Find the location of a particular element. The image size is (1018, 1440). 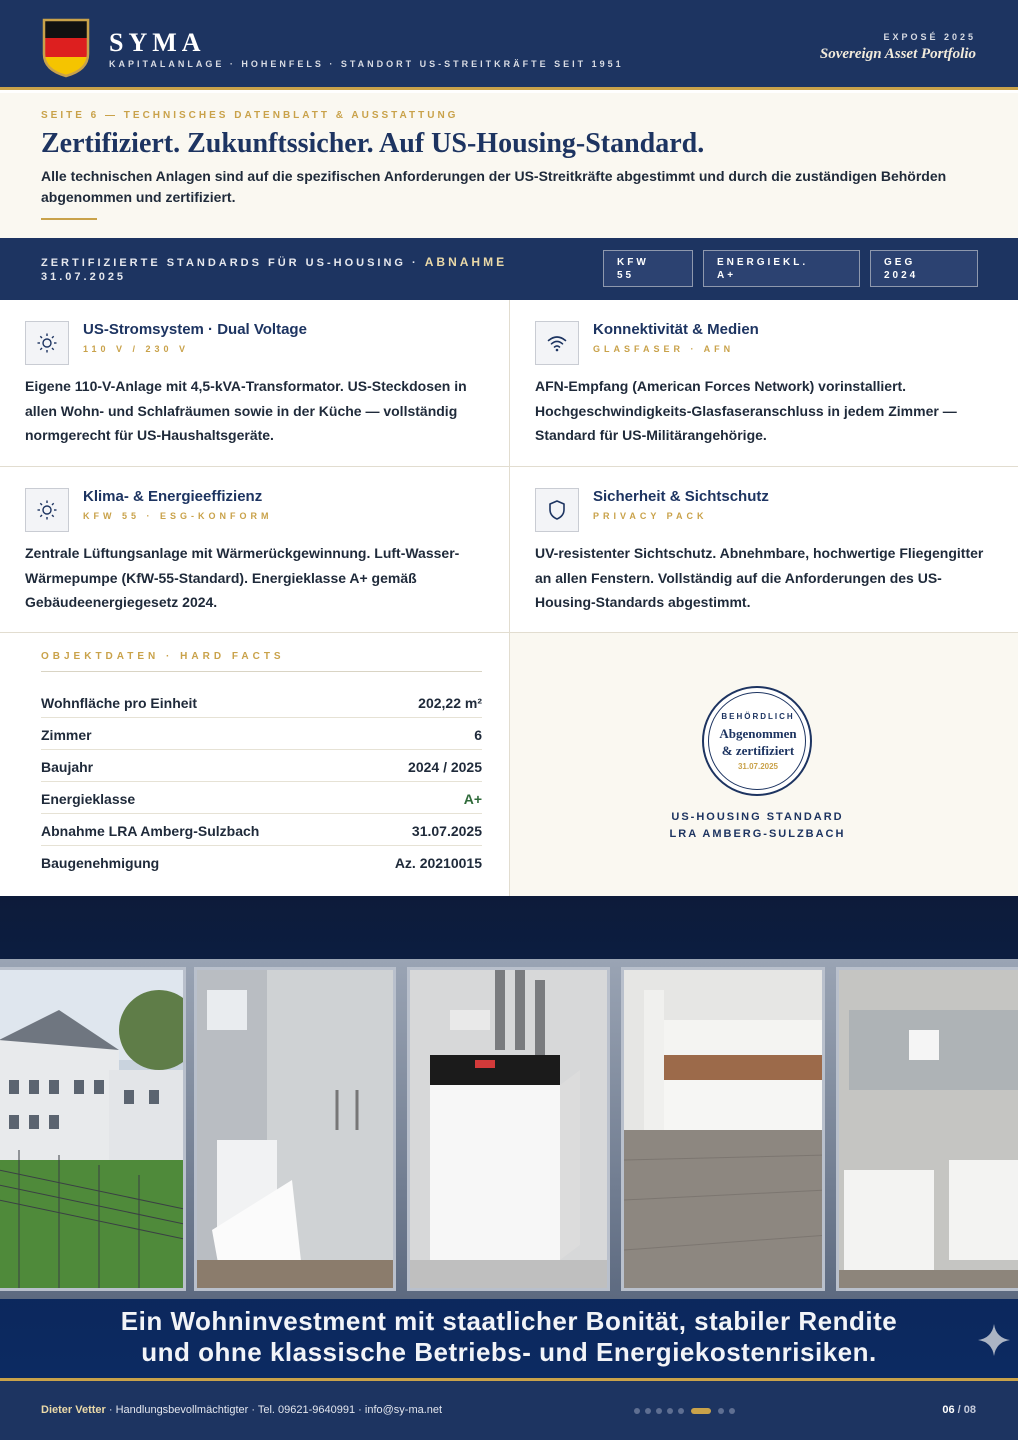

german-flag-shield-logo is located at coordinates (66, 48).